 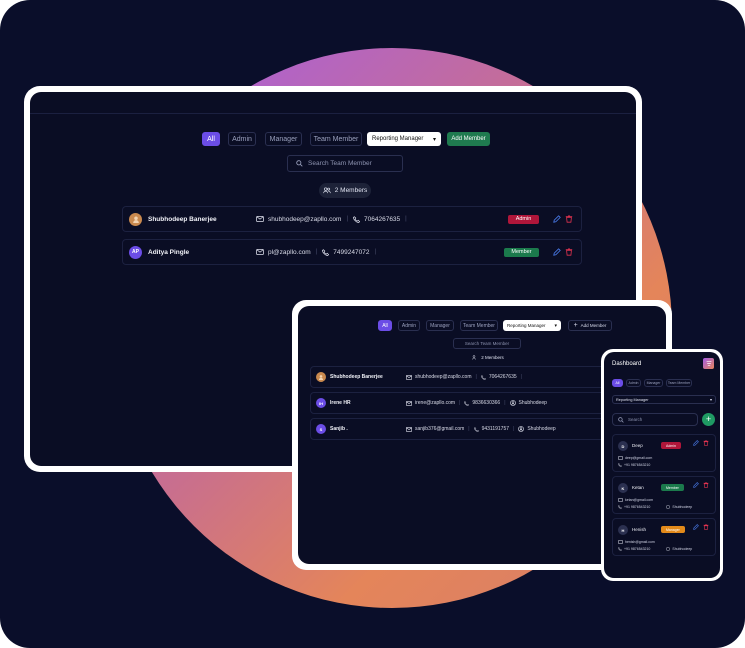 I want to click on card-email: ketan@gmail.com, so click(x=635, y=500).